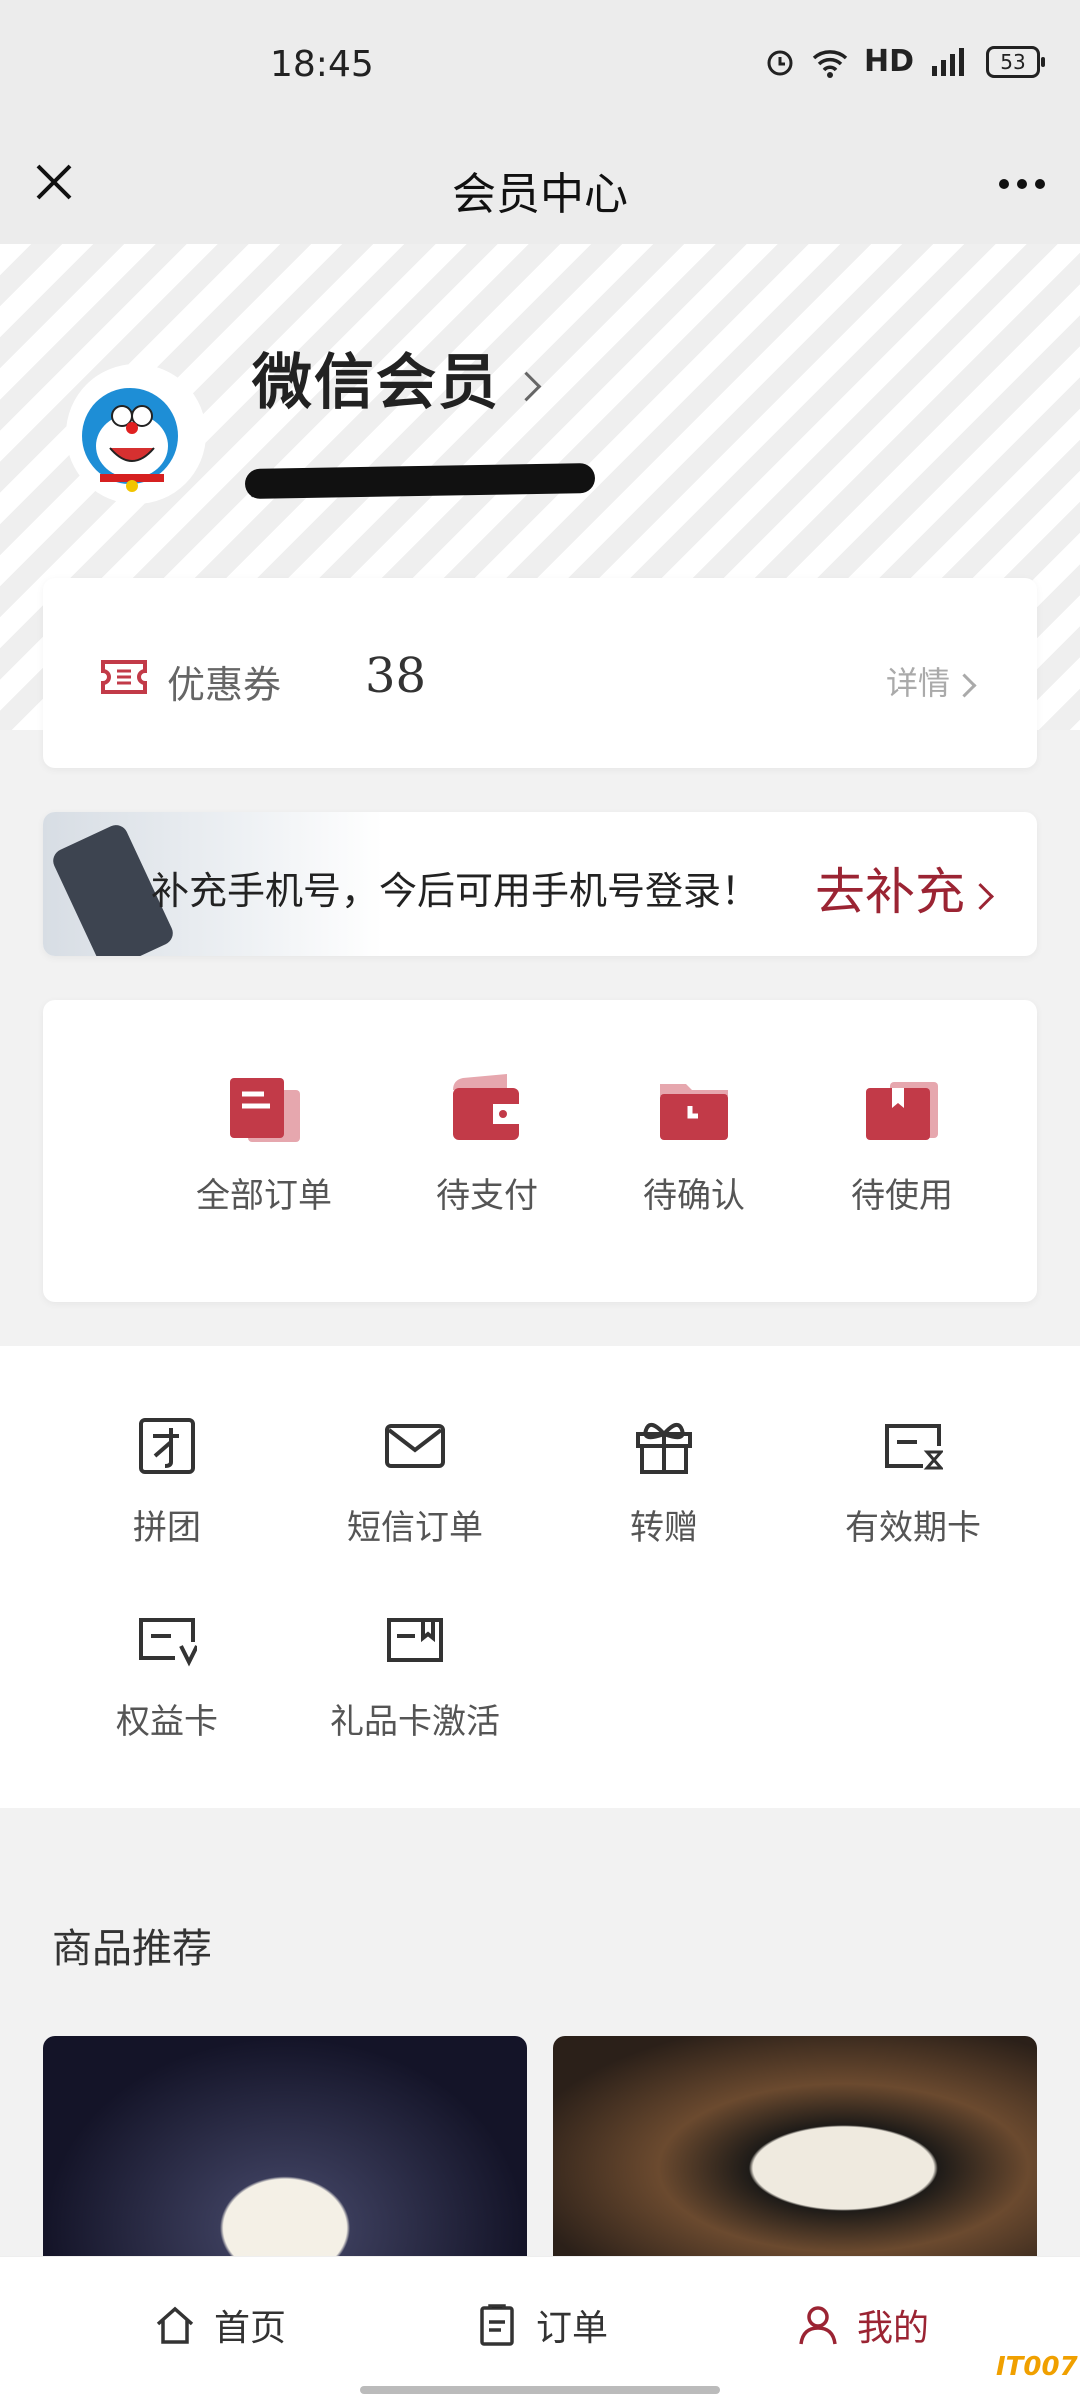 The width and height of the screenshot is (1080, 2401). Describe the element at coordinates (167, 1446) in the screenshot. I see `group-buy-icon` at that location.